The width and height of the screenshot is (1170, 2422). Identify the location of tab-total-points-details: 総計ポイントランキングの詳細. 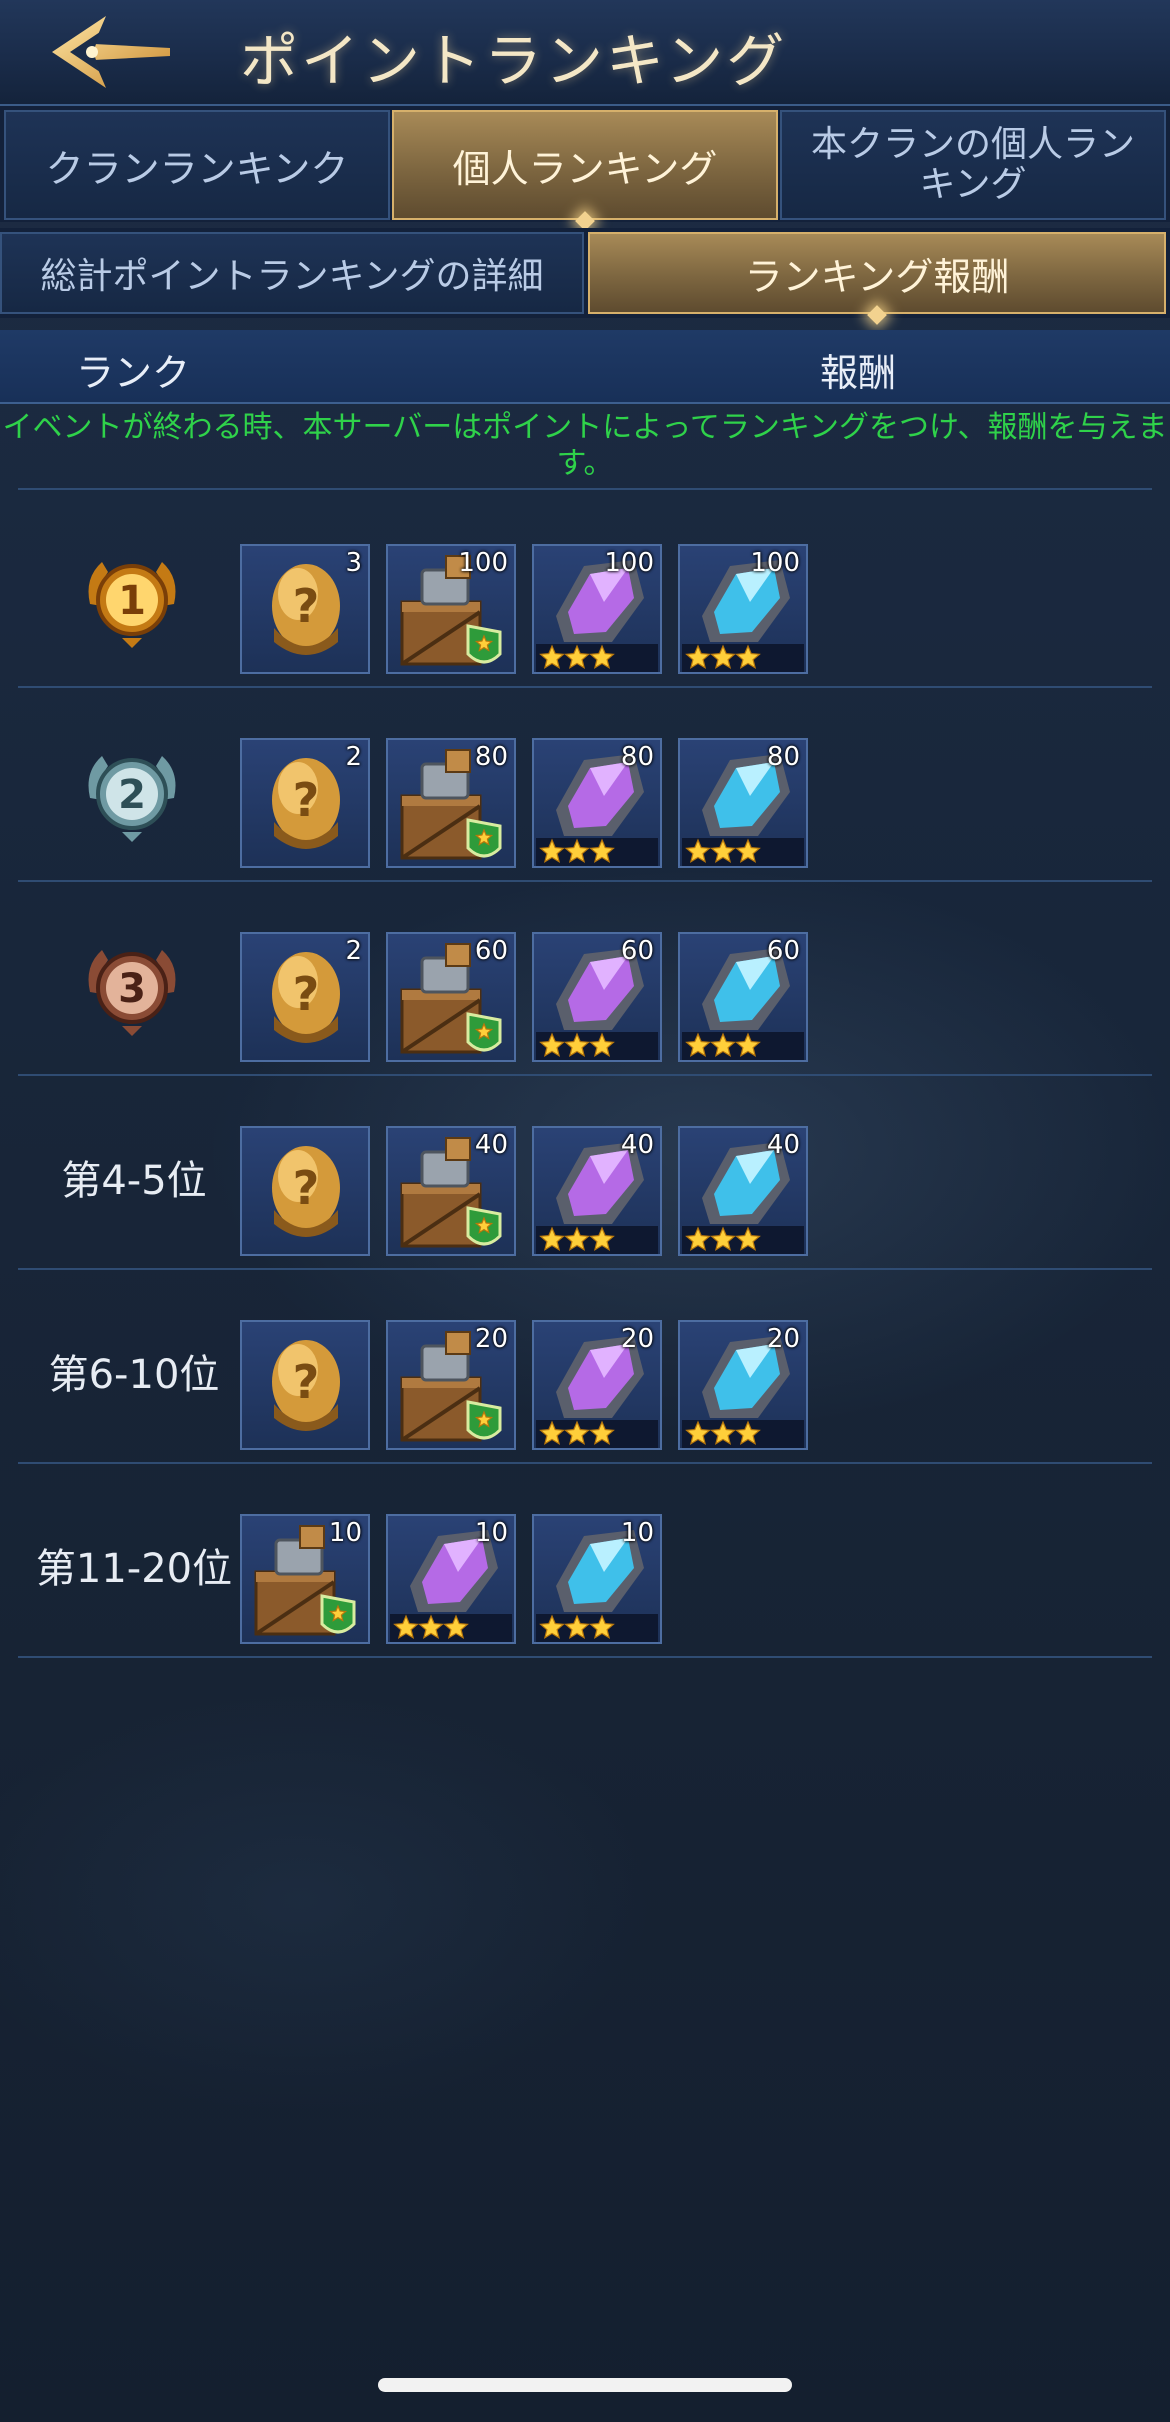
(292, 273).